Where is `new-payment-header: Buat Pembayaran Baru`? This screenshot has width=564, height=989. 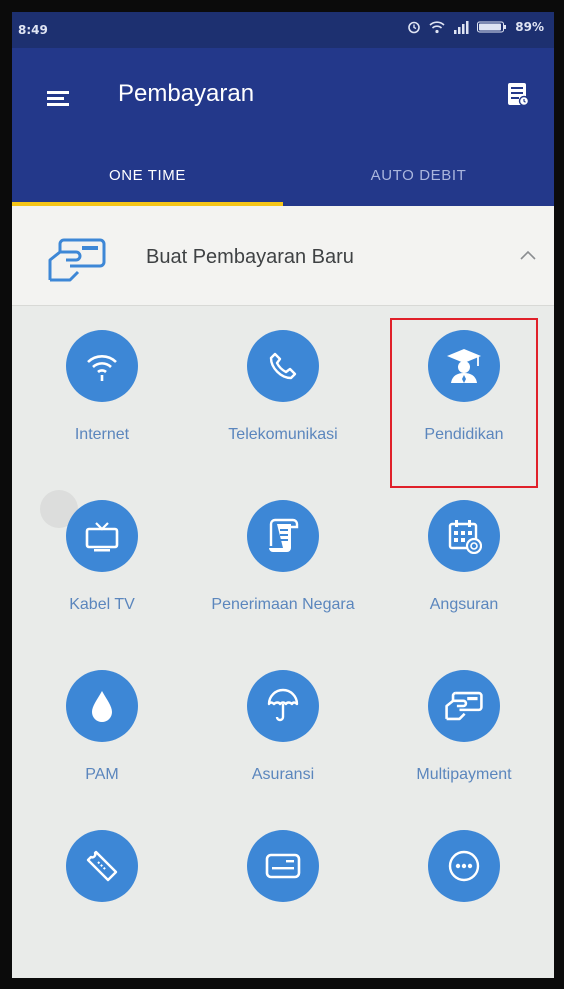
new-payment-header: Buat Pembayaran Baru is located at coordinates (283, 256).